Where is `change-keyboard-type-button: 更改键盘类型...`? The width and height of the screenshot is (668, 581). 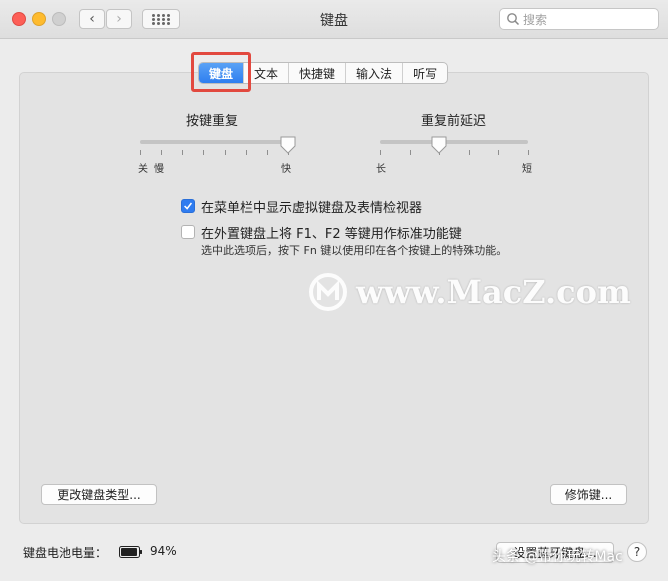 change-keyboard-type-button: 更改键盘类型... is located at coordinates (99, 494).